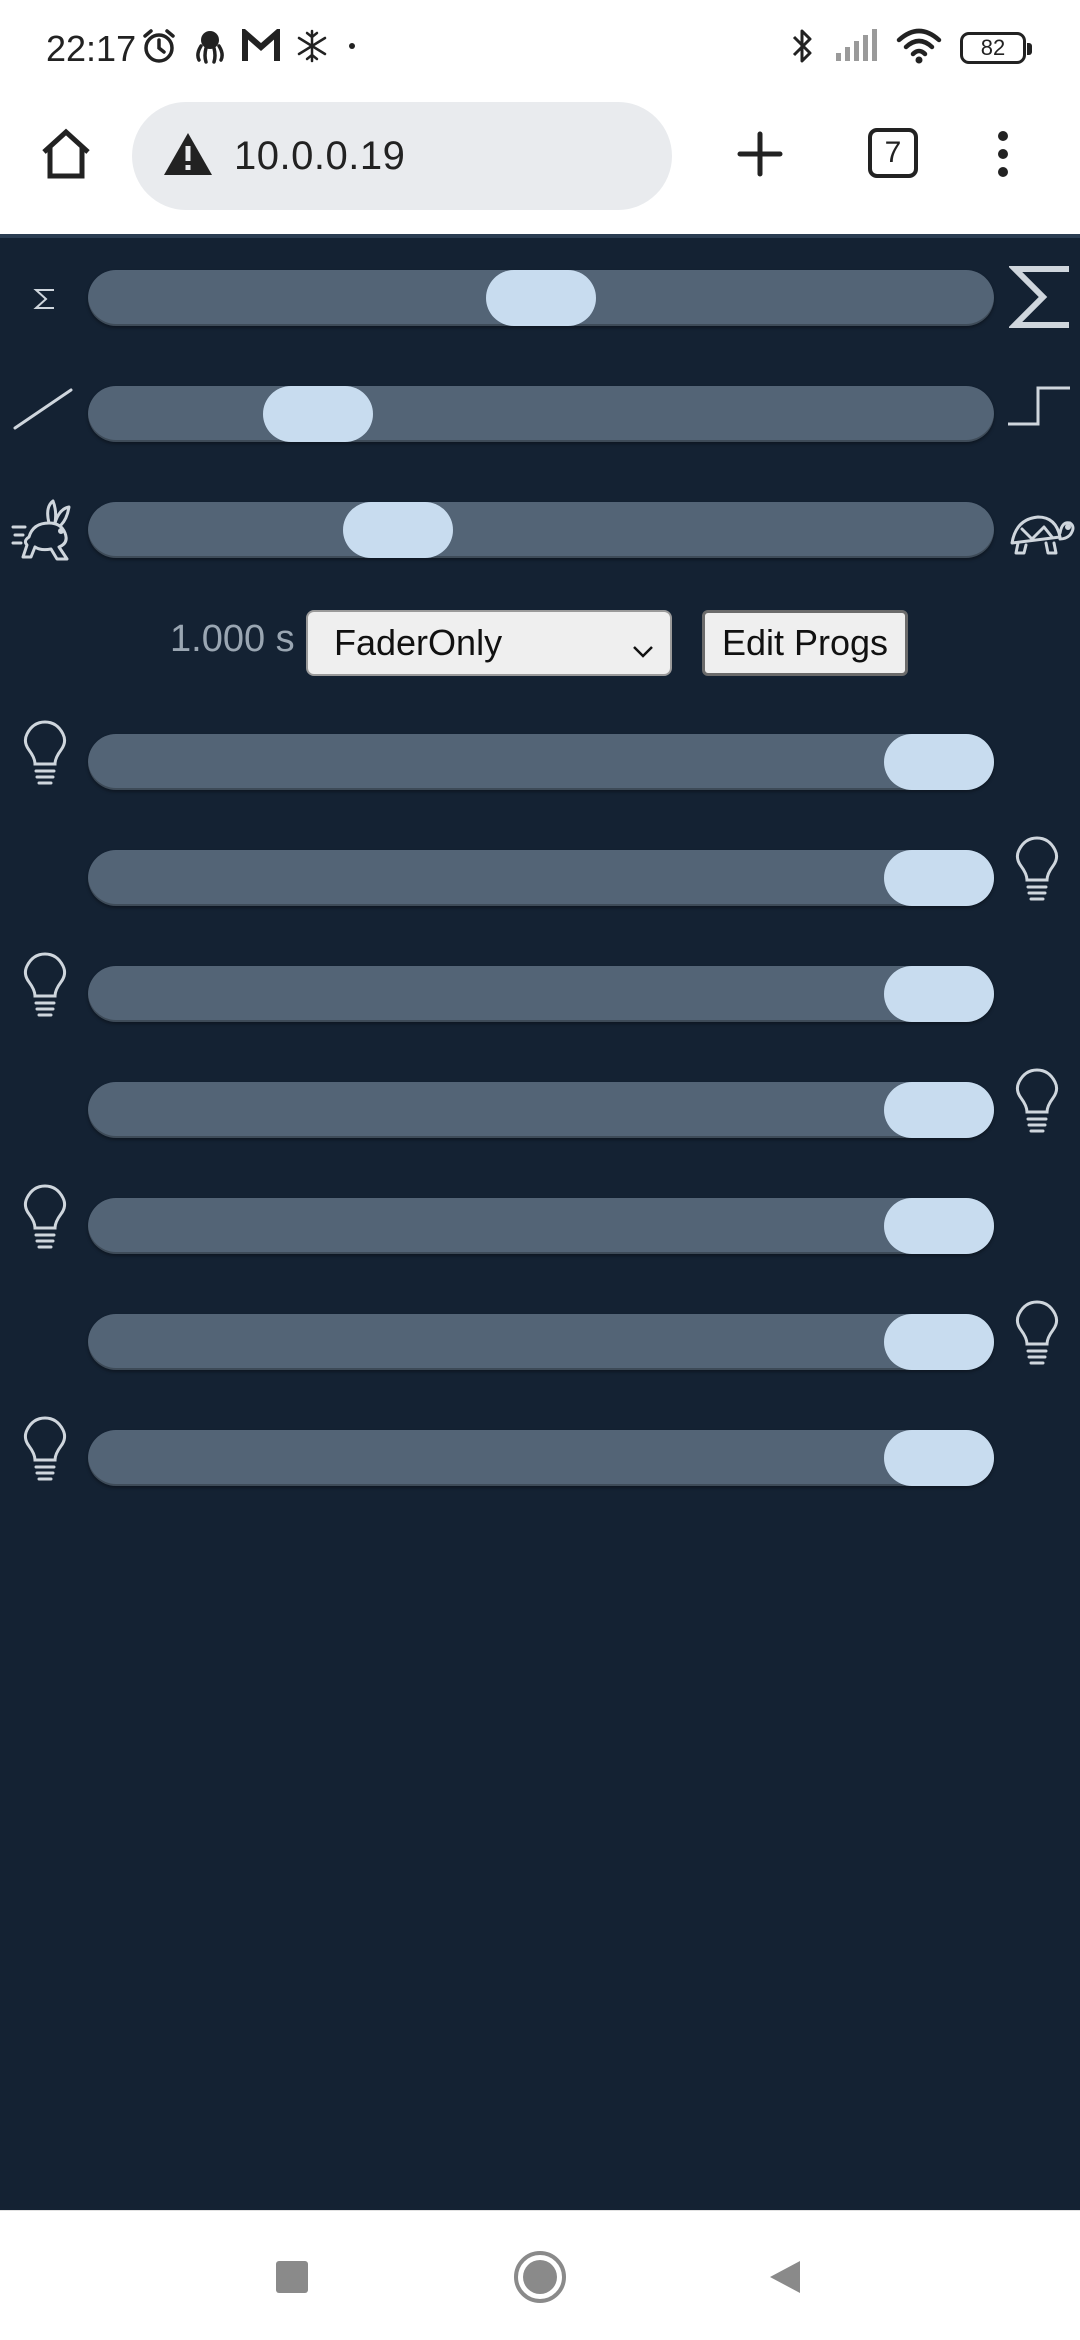 Image resolution: width=1080 pixels, height=2340 pixels. I want to click on dot-icon, so click(352, 48).